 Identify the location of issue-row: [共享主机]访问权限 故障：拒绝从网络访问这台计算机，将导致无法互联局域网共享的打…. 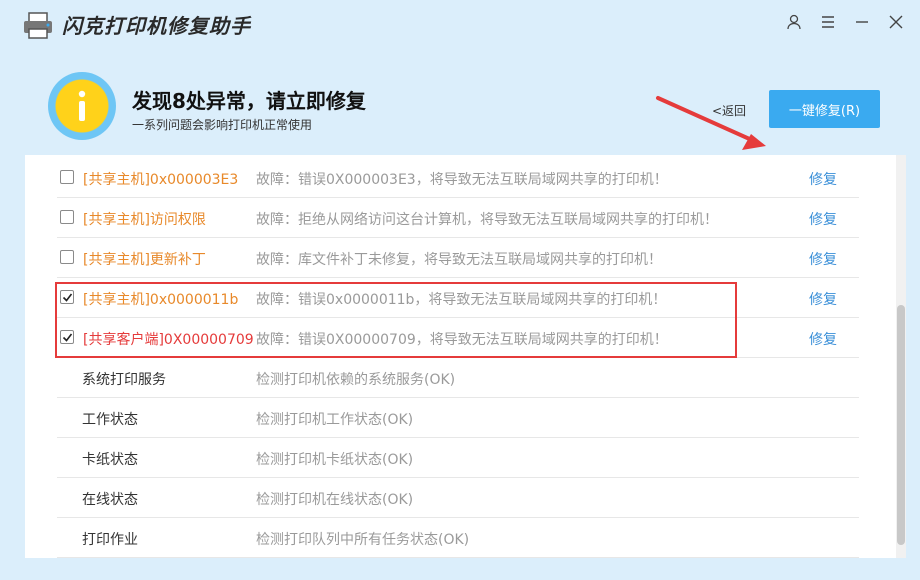
(458, 218).